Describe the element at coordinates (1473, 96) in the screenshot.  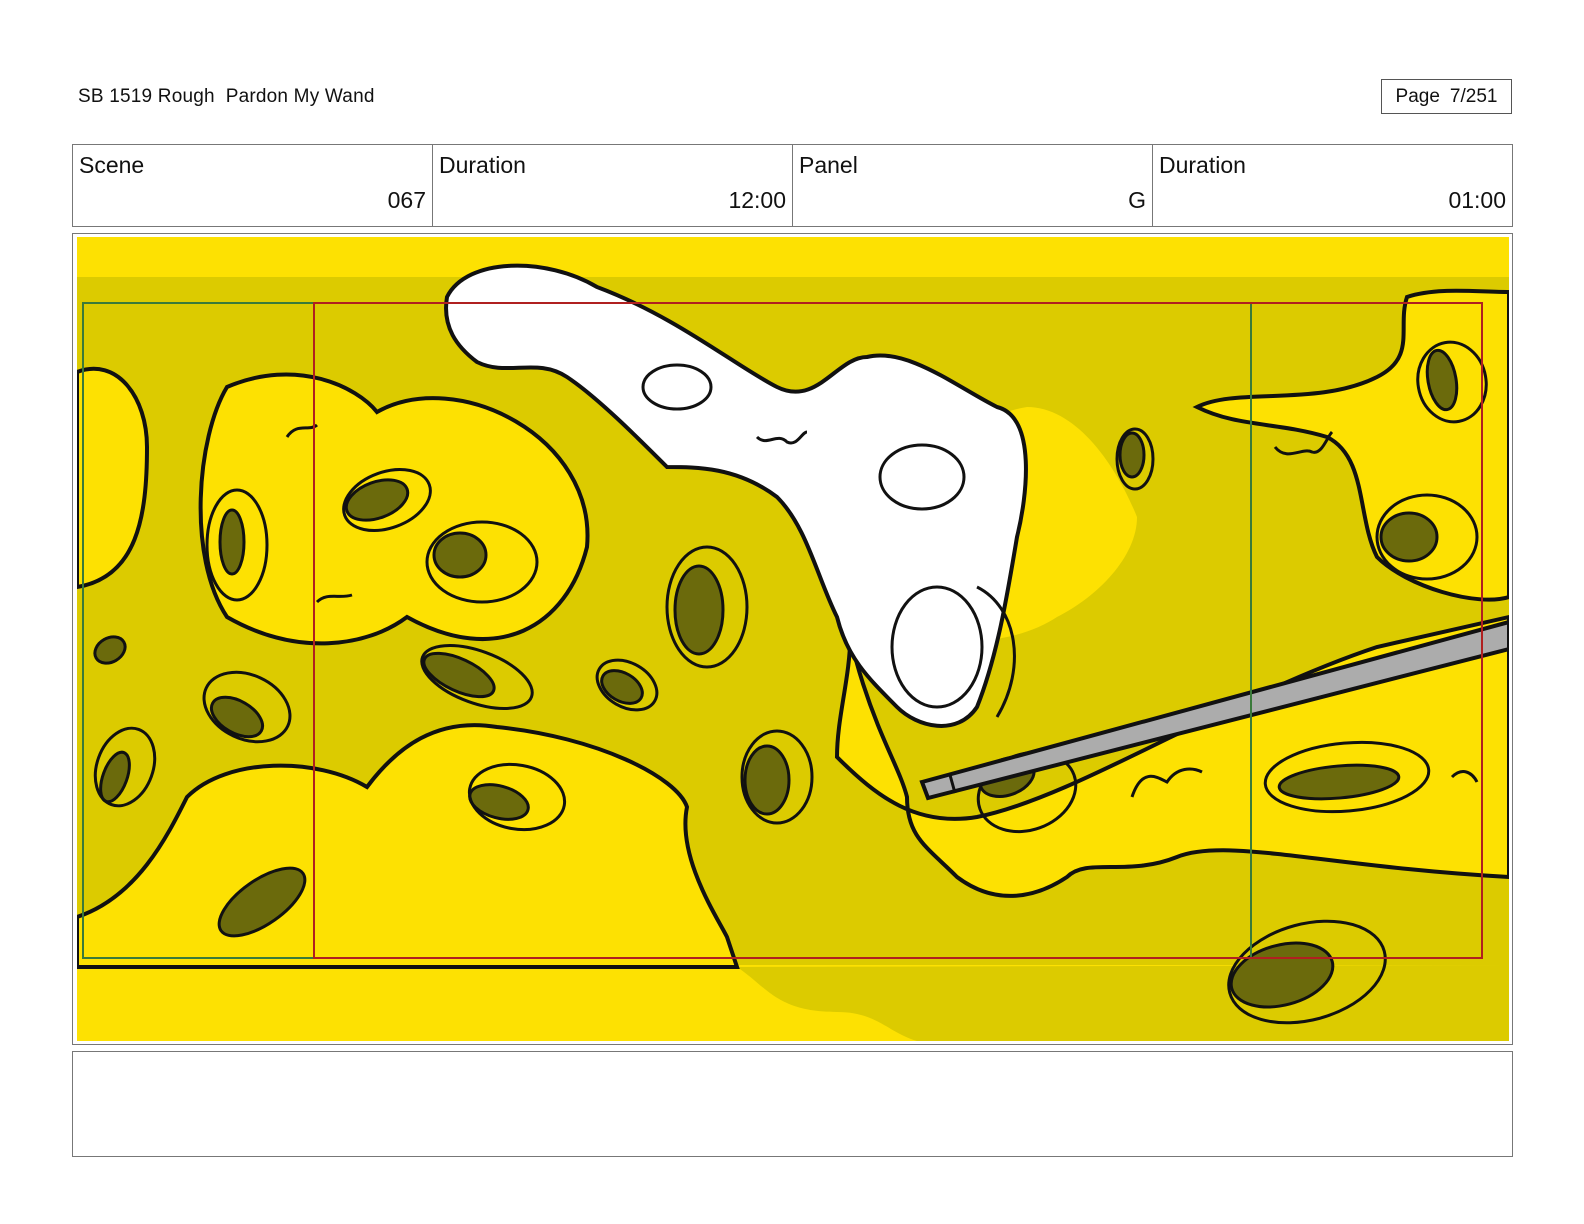
I see `page-number: 7/251` at that location.